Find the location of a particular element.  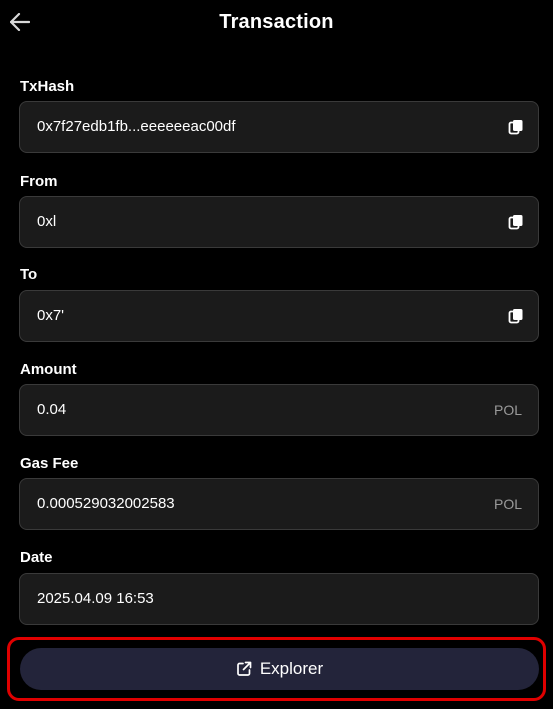

gas-fee-value: 0.000529032002583 is located at coordinates (106, 503).